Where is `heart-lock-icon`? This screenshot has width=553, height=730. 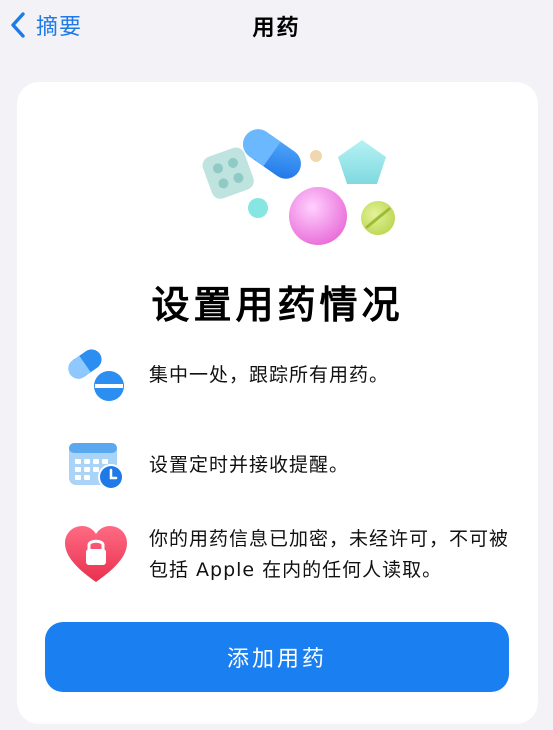
heart-lock-icon is located at coordinates (96, 555).